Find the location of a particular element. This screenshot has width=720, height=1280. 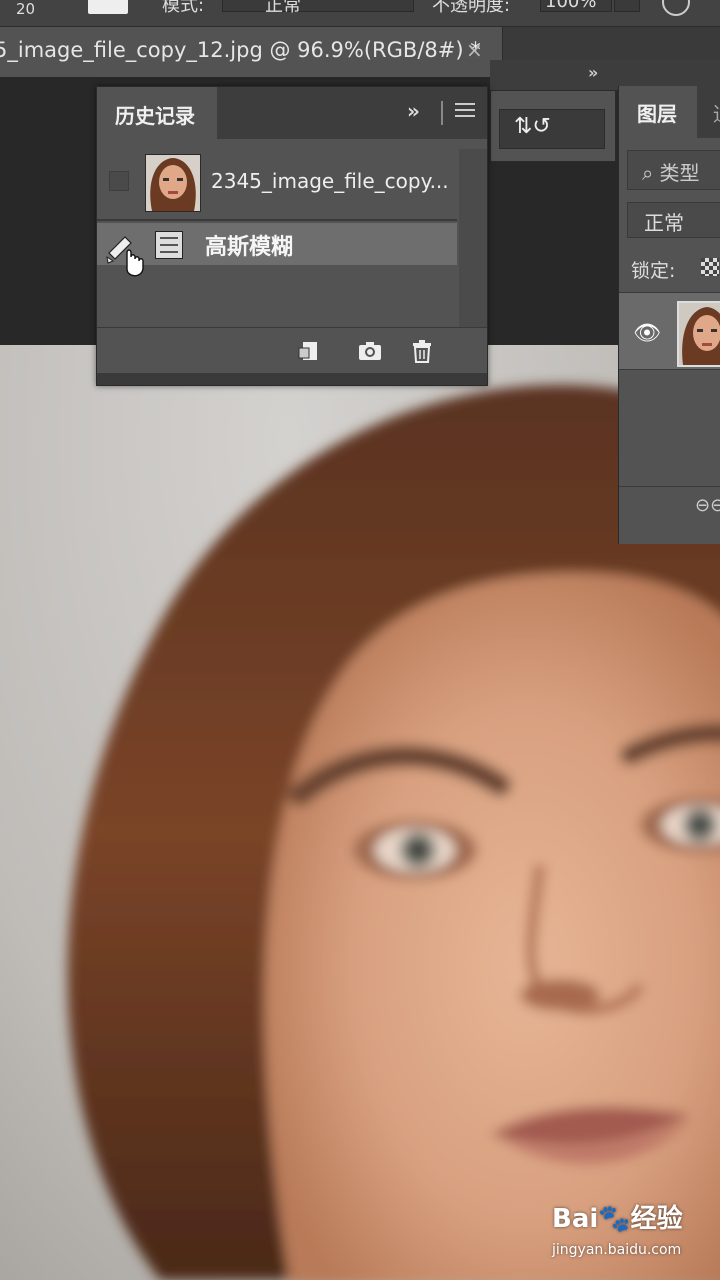

panel-menu-icon is located at coordinates (465, 112).